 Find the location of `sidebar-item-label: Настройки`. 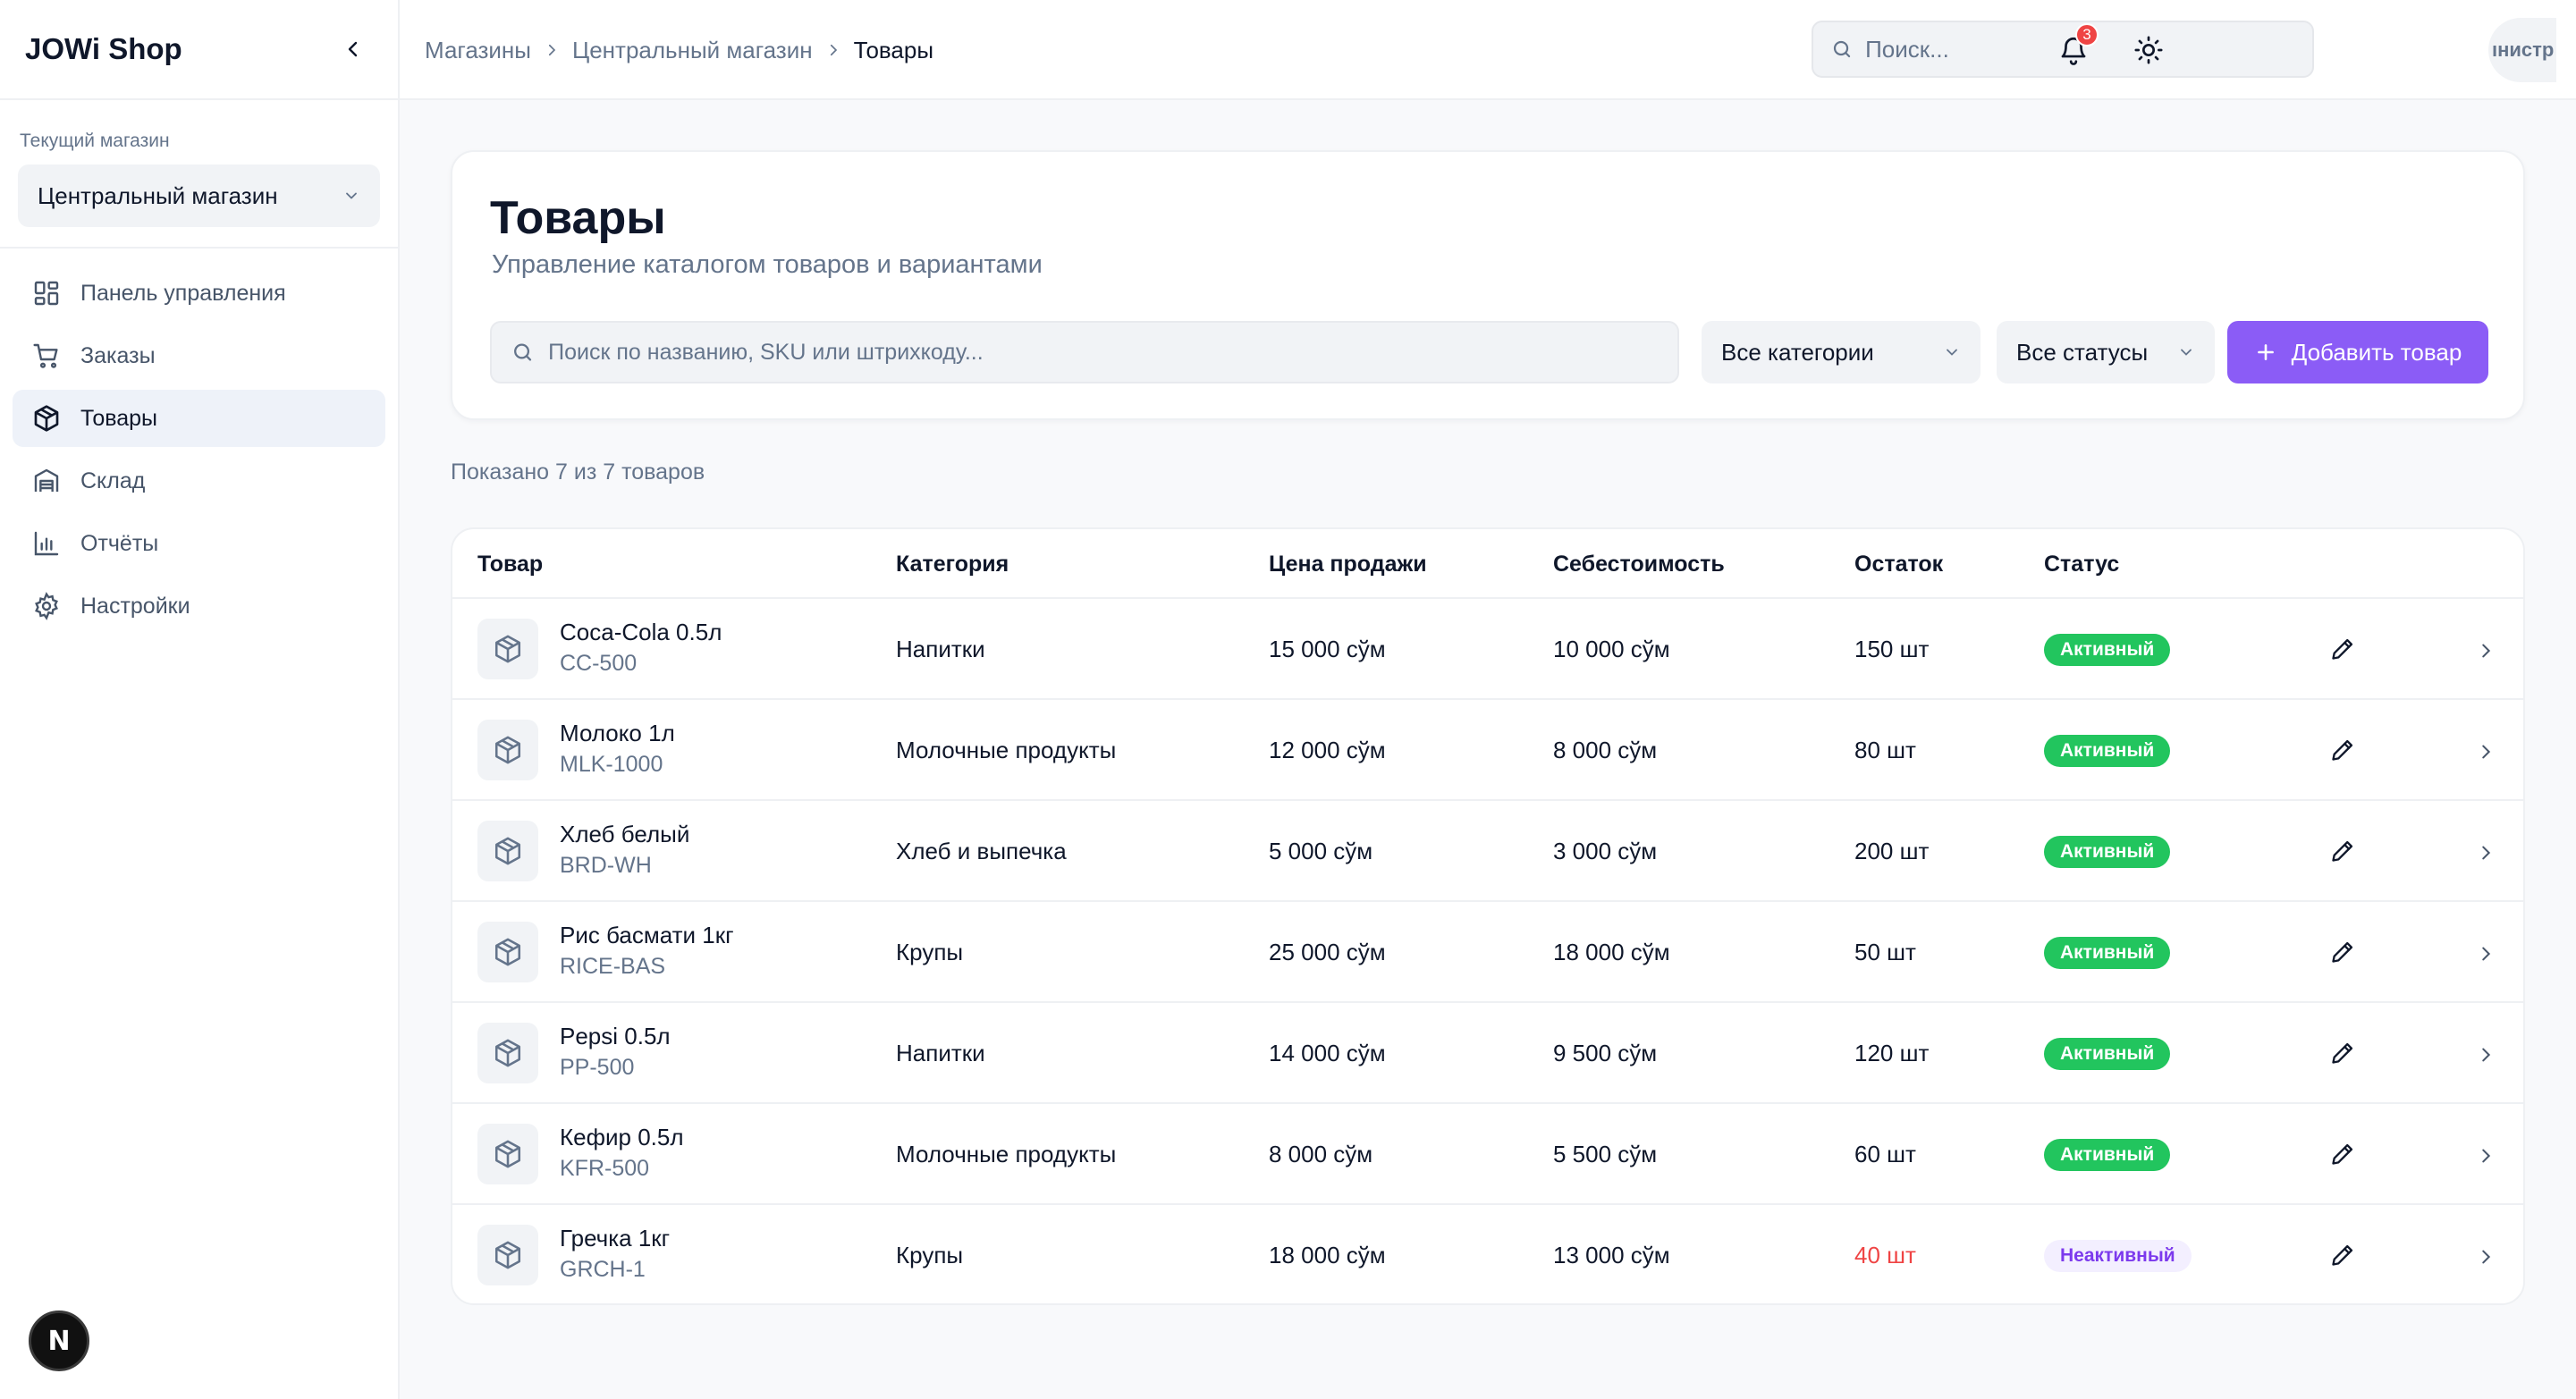

sidebar-item-label: Настройки is located at coordinates (135, 606).